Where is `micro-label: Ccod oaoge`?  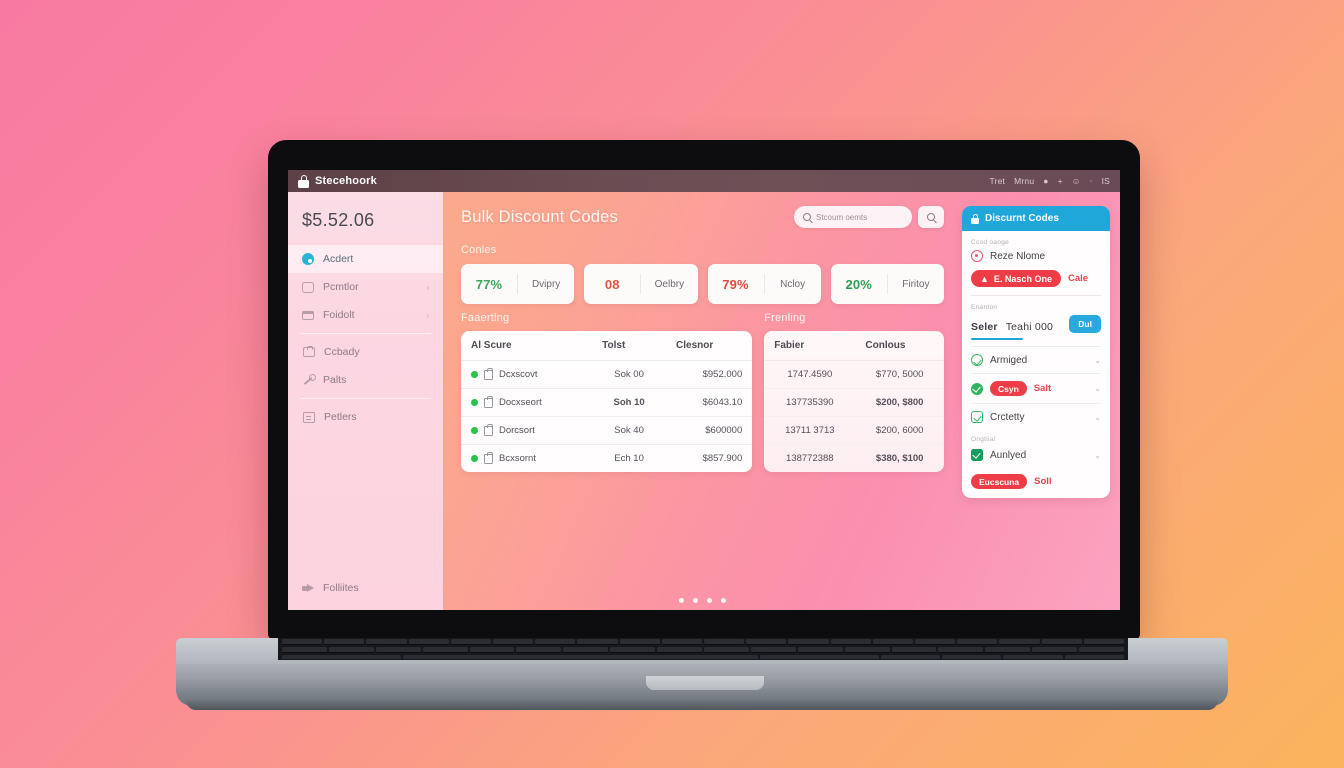
micro-label: Ccod oaoge is located at coordinates (990, 242).